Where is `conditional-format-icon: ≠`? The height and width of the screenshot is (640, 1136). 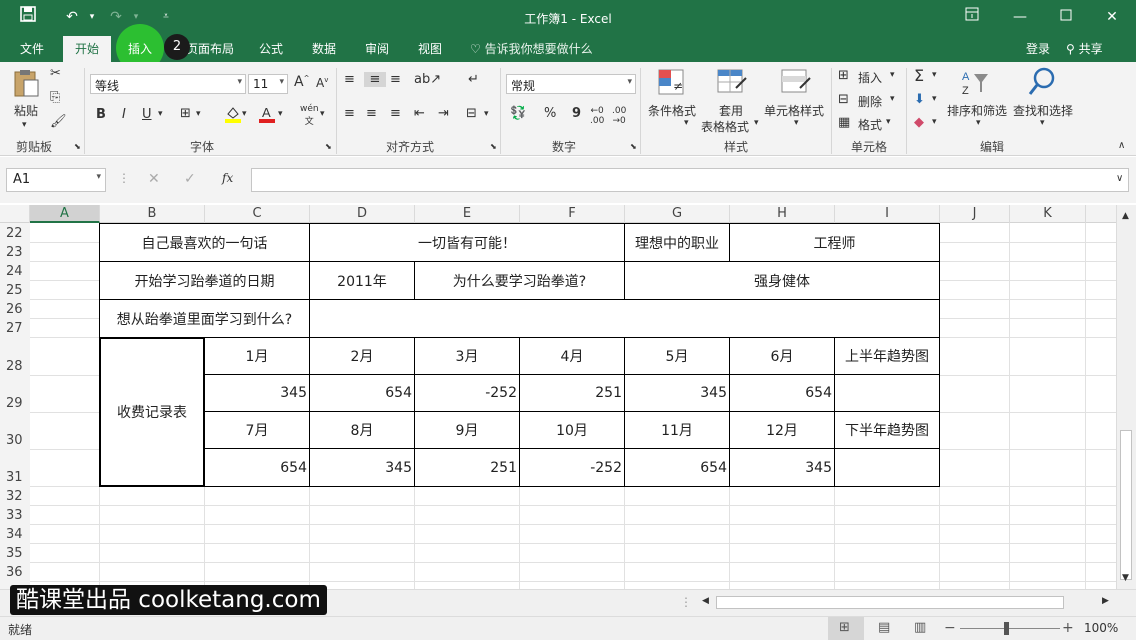
conditional-format-icon: ≠ is located at coordinates (673, 83).